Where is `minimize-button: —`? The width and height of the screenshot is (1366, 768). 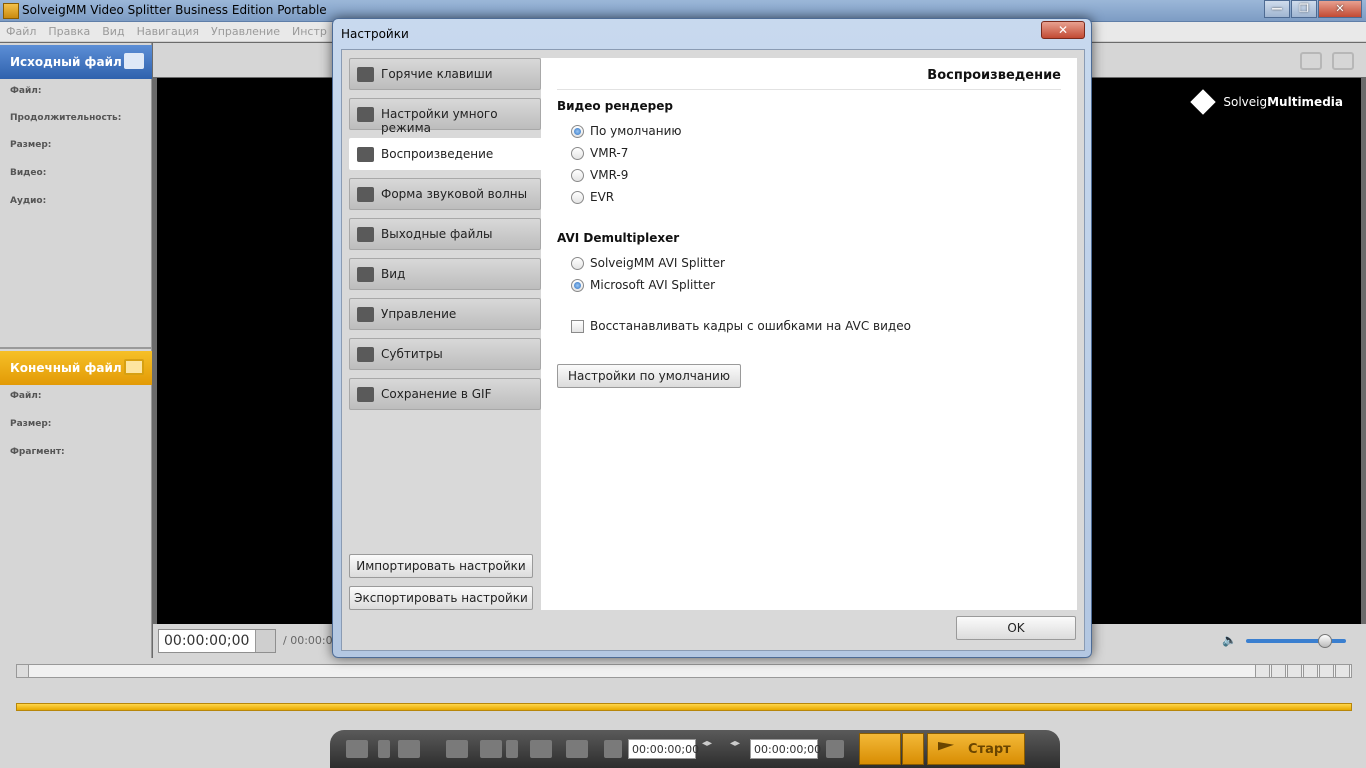 minimize-button: — is located at coordinates (1277, 9).